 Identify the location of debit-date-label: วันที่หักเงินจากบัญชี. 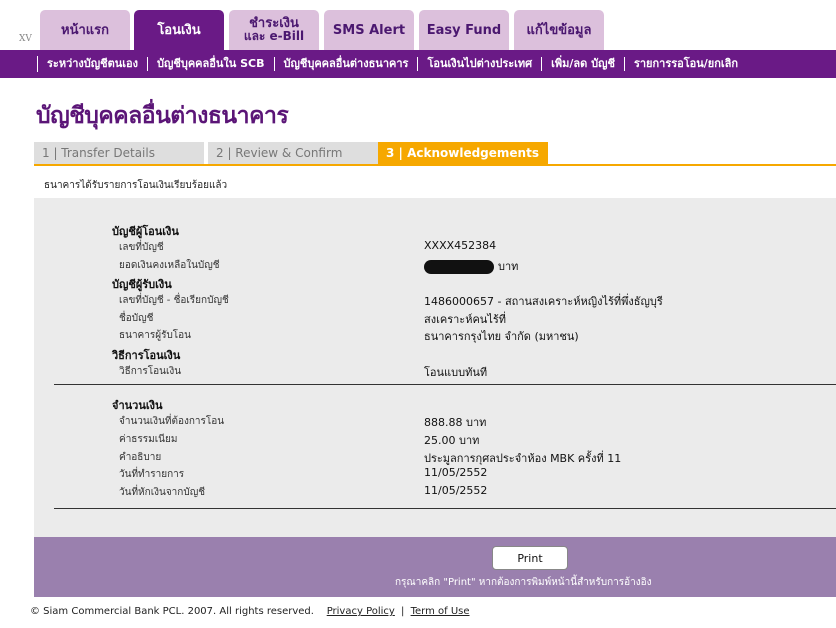
(162, 492).